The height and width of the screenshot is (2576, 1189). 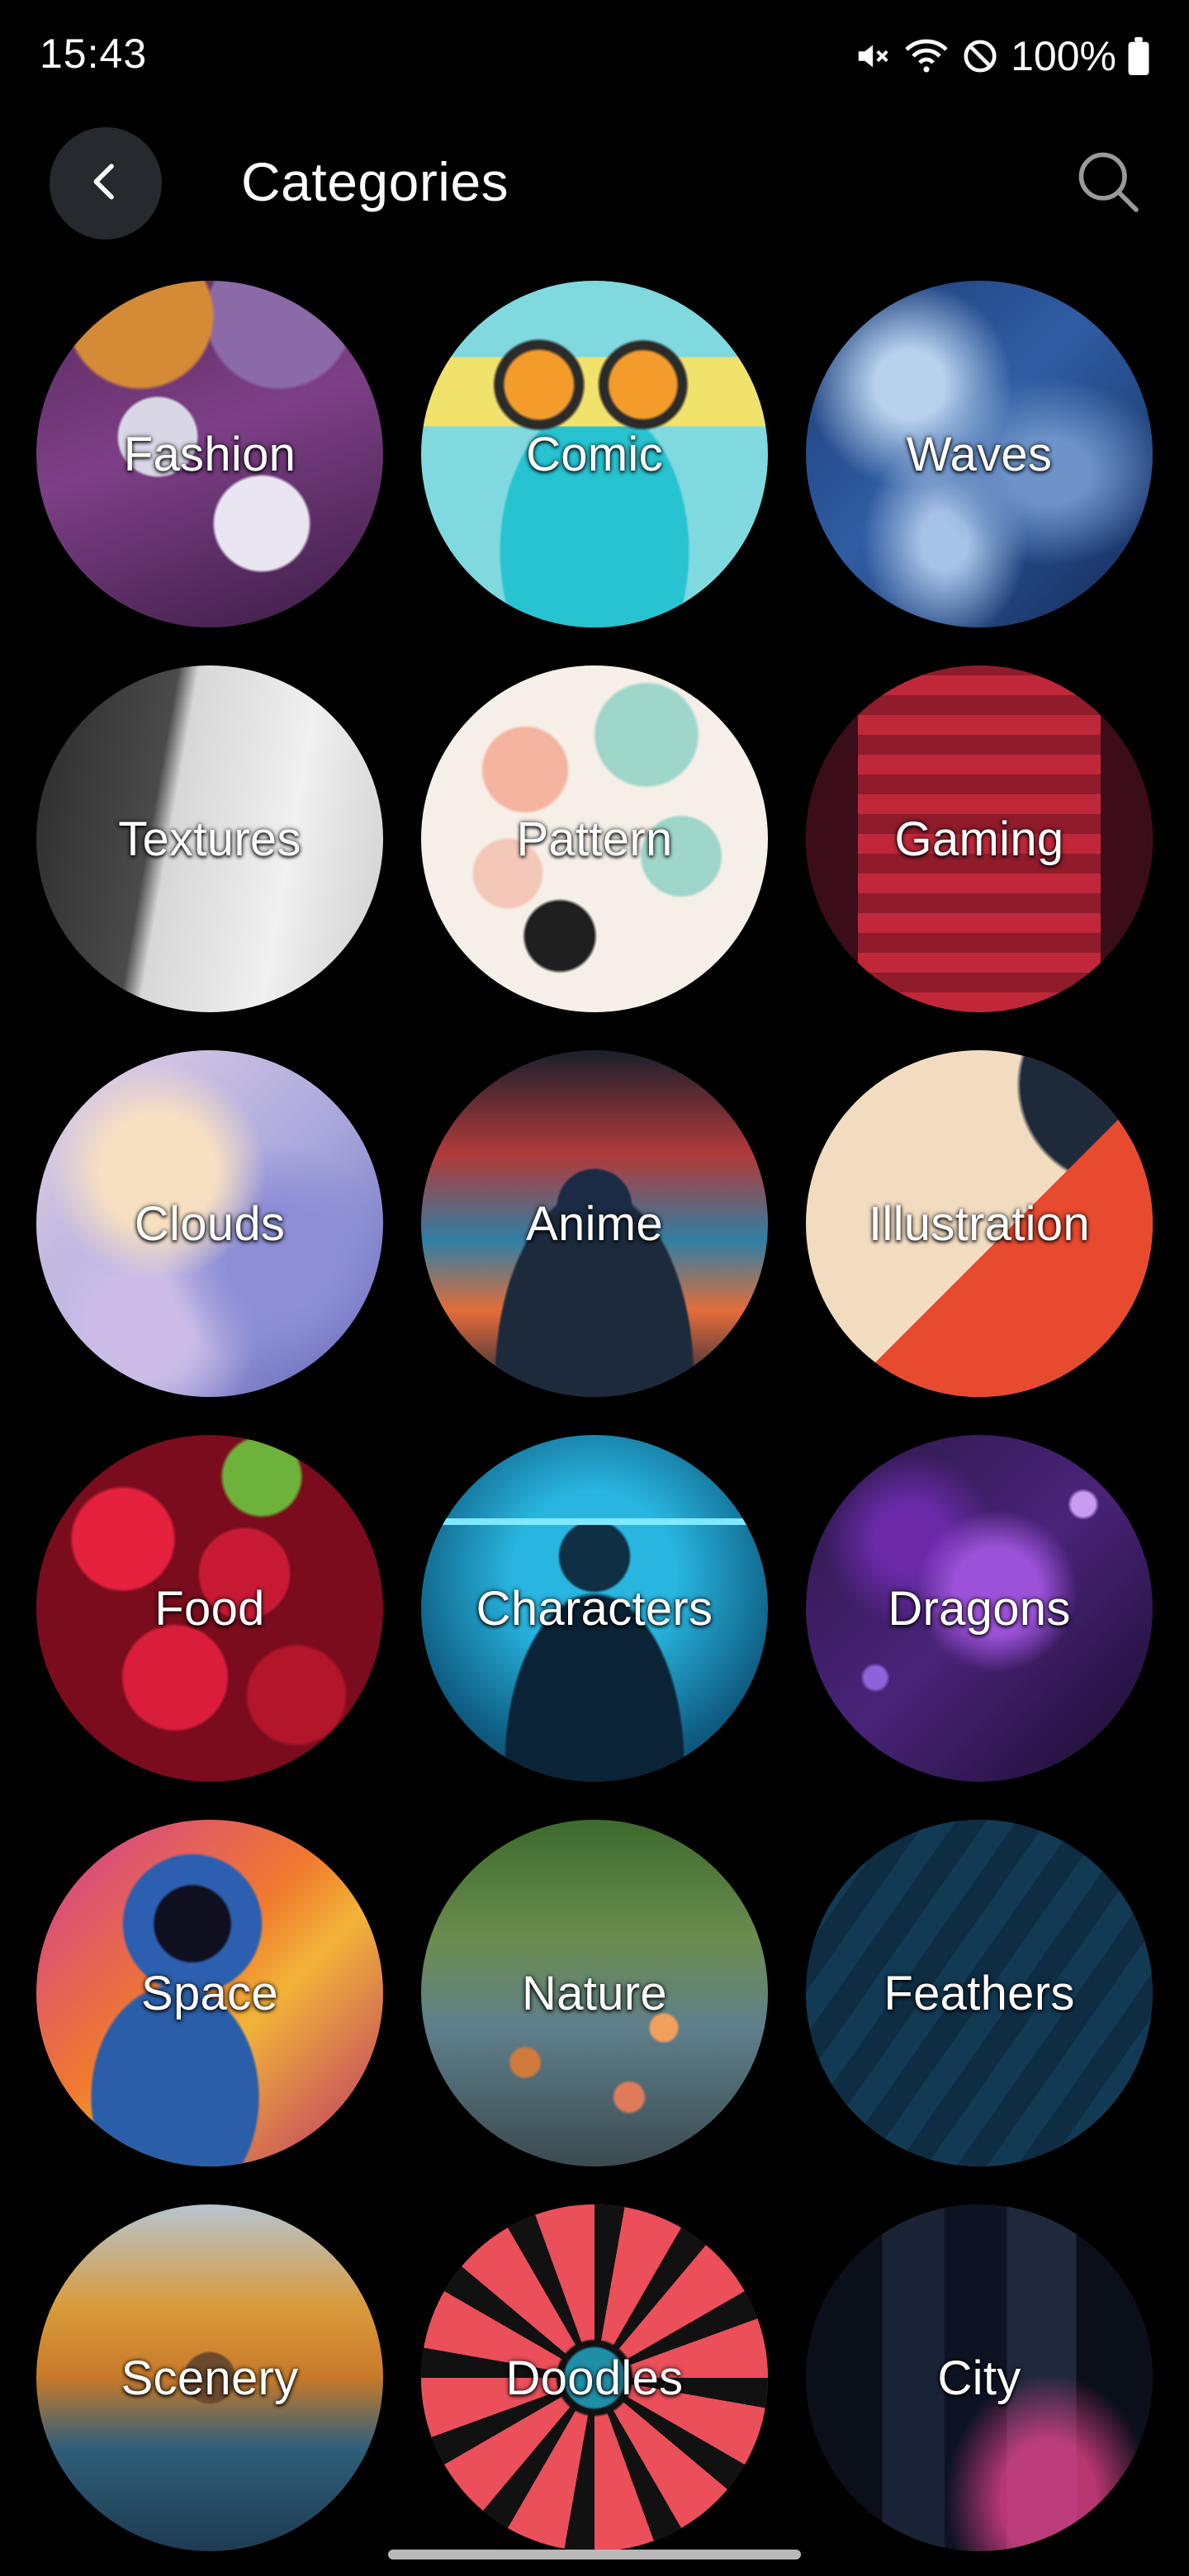 I want to click on category-label: Scenery, so click(x=210, y=2378).